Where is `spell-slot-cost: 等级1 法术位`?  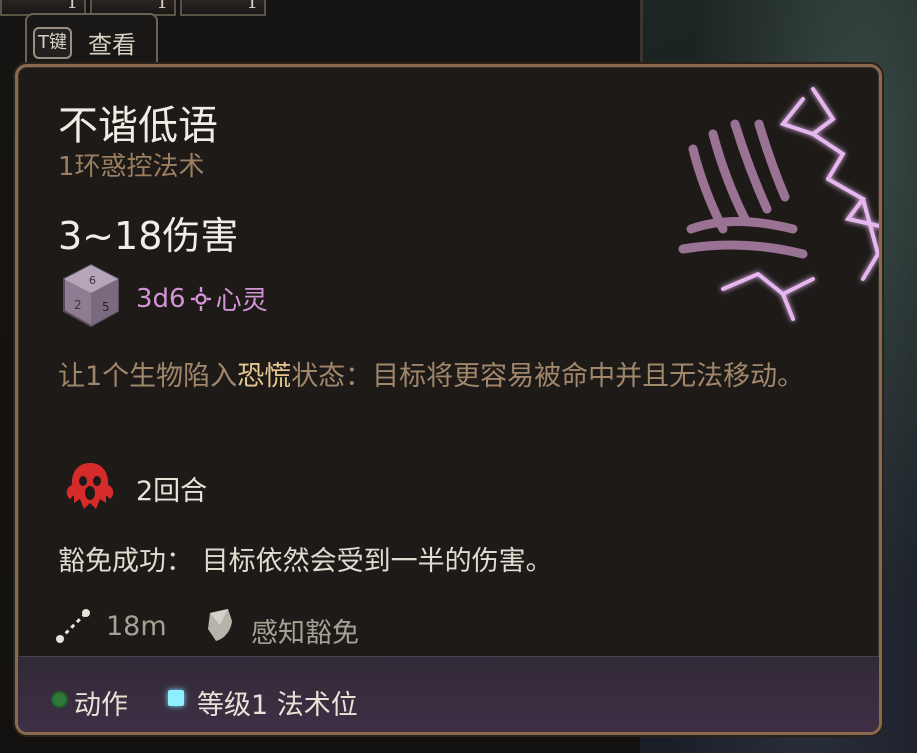 spell-slot-cost: 等级1 法术位 is located at coordinates (277, 705).